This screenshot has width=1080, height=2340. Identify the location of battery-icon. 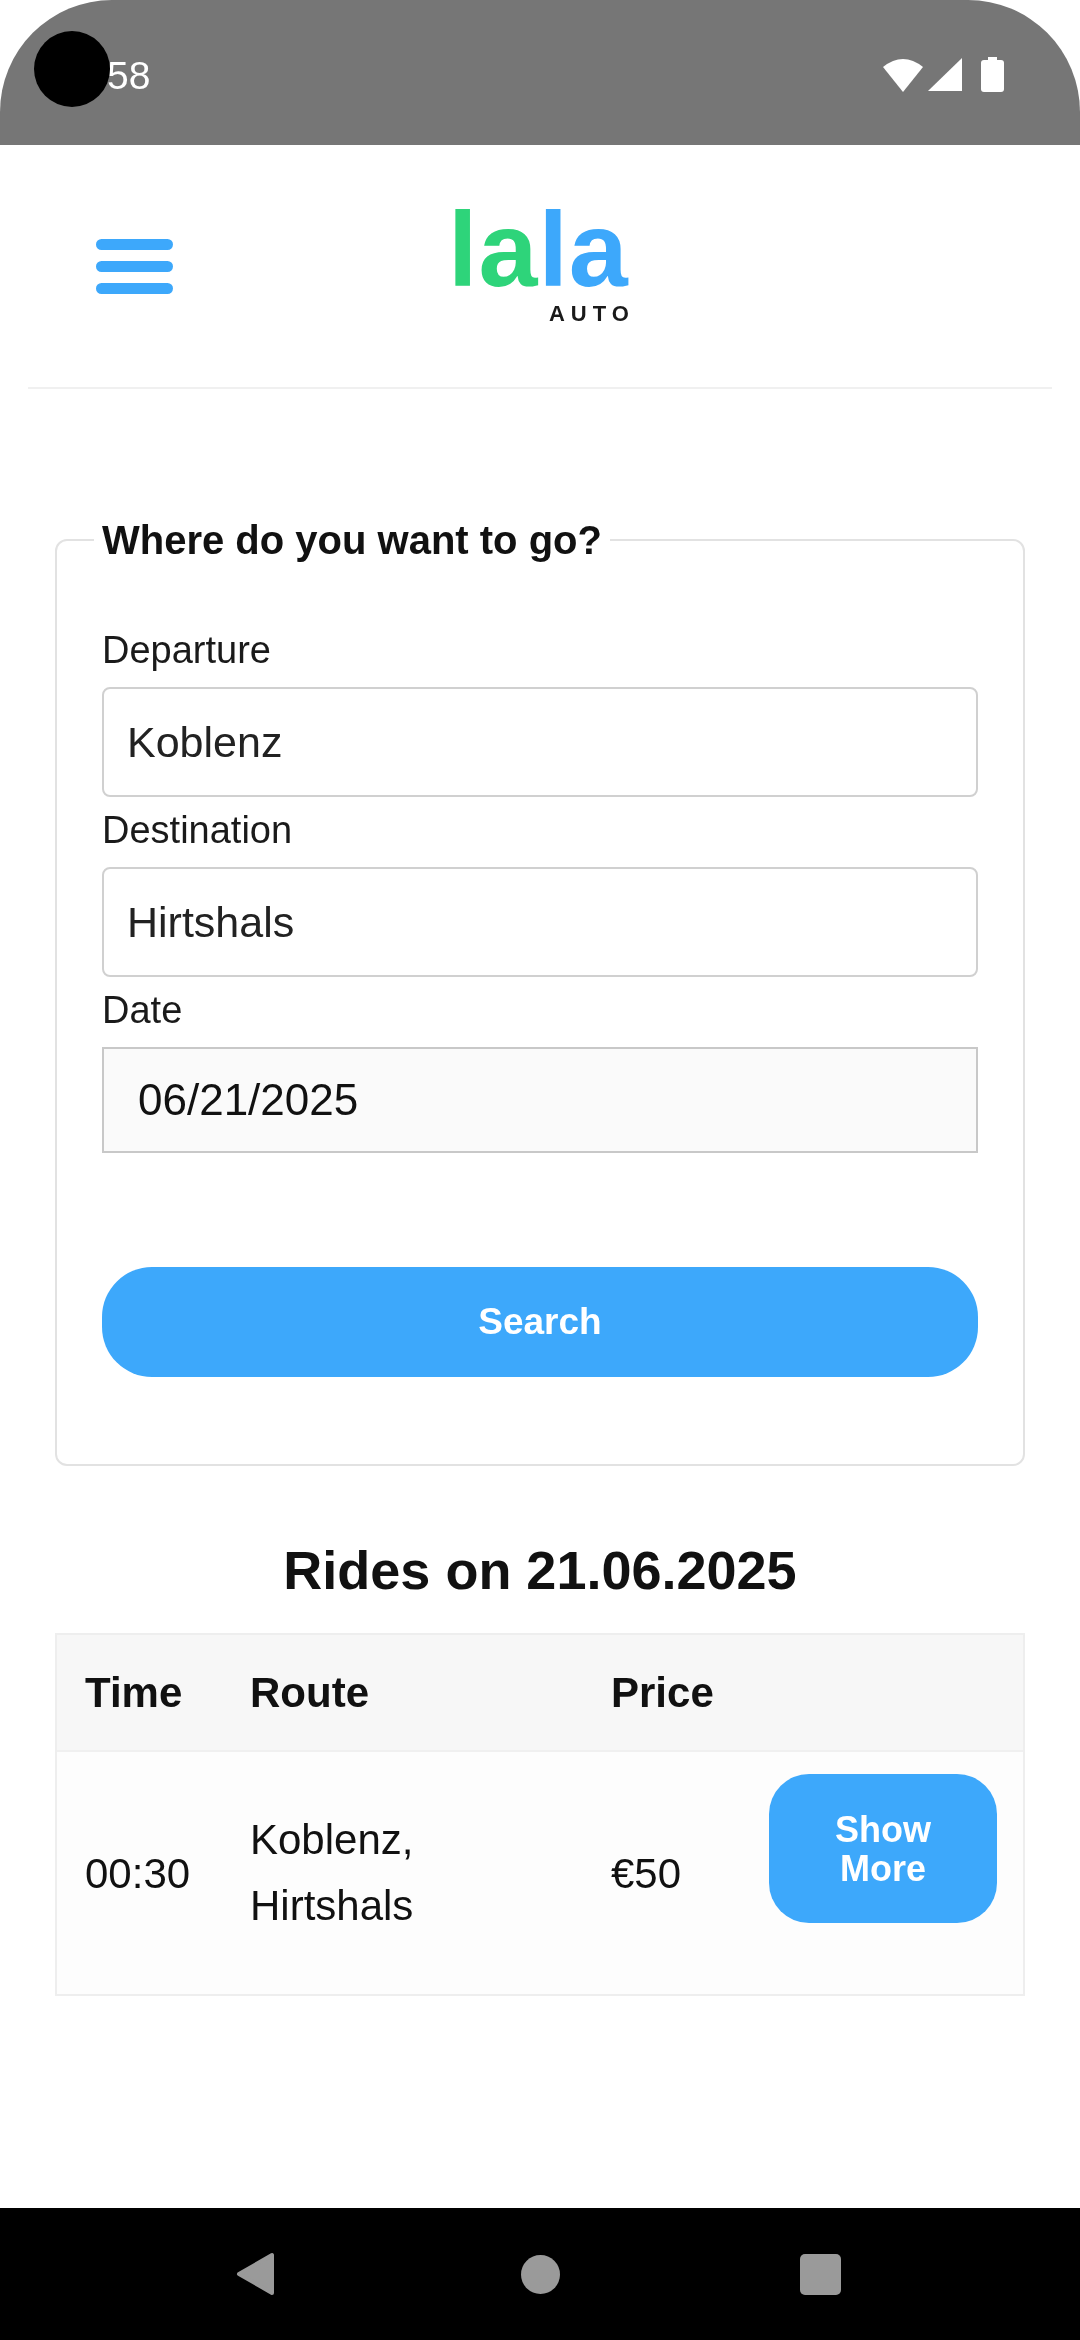
(992, 74).